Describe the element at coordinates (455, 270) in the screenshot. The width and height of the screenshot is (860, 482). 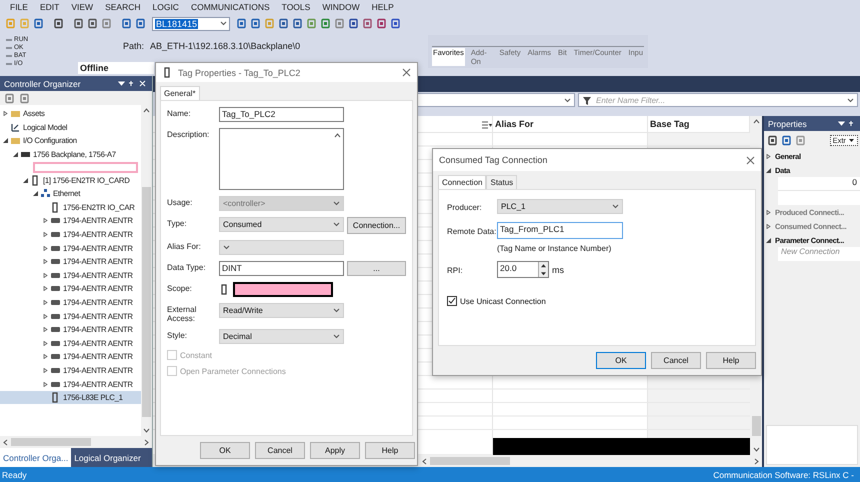
I see `field-label: RPI:` at that location.